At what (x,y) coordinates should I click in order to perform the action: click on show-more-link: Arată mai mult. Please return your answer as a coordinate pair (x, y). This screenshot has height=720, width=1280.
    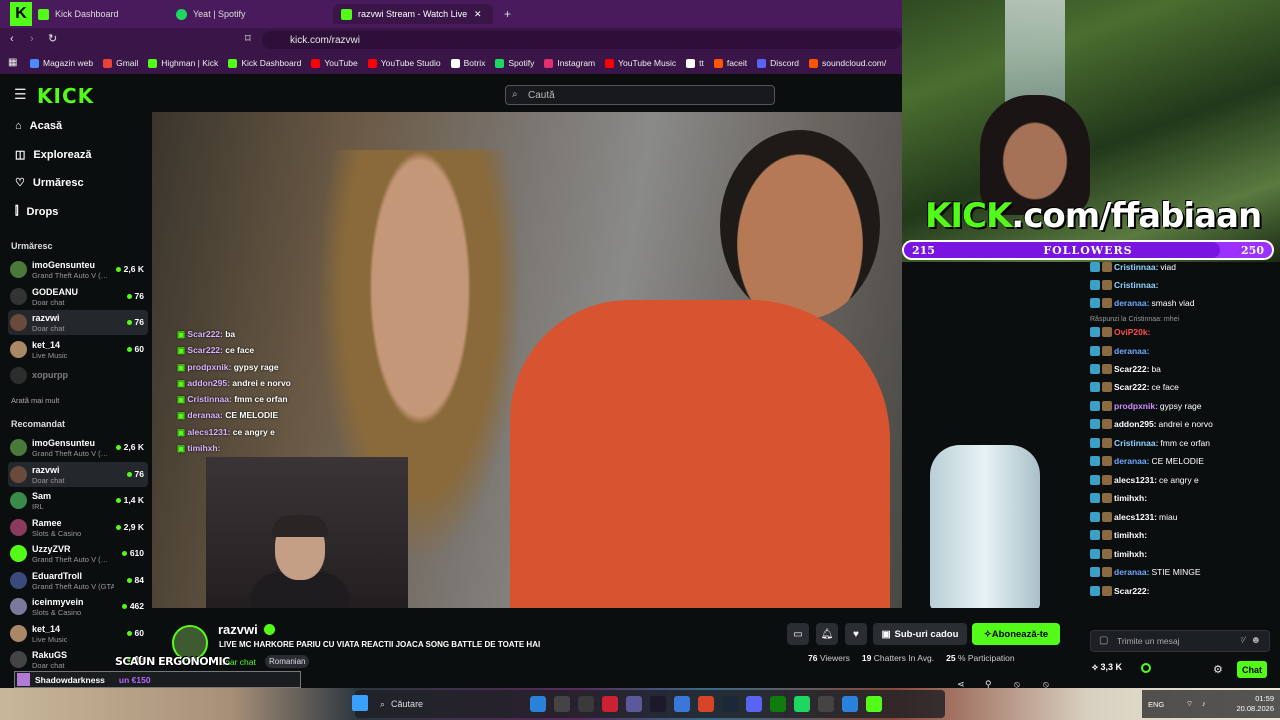
    Looking at the image, I should click on (35, 400).